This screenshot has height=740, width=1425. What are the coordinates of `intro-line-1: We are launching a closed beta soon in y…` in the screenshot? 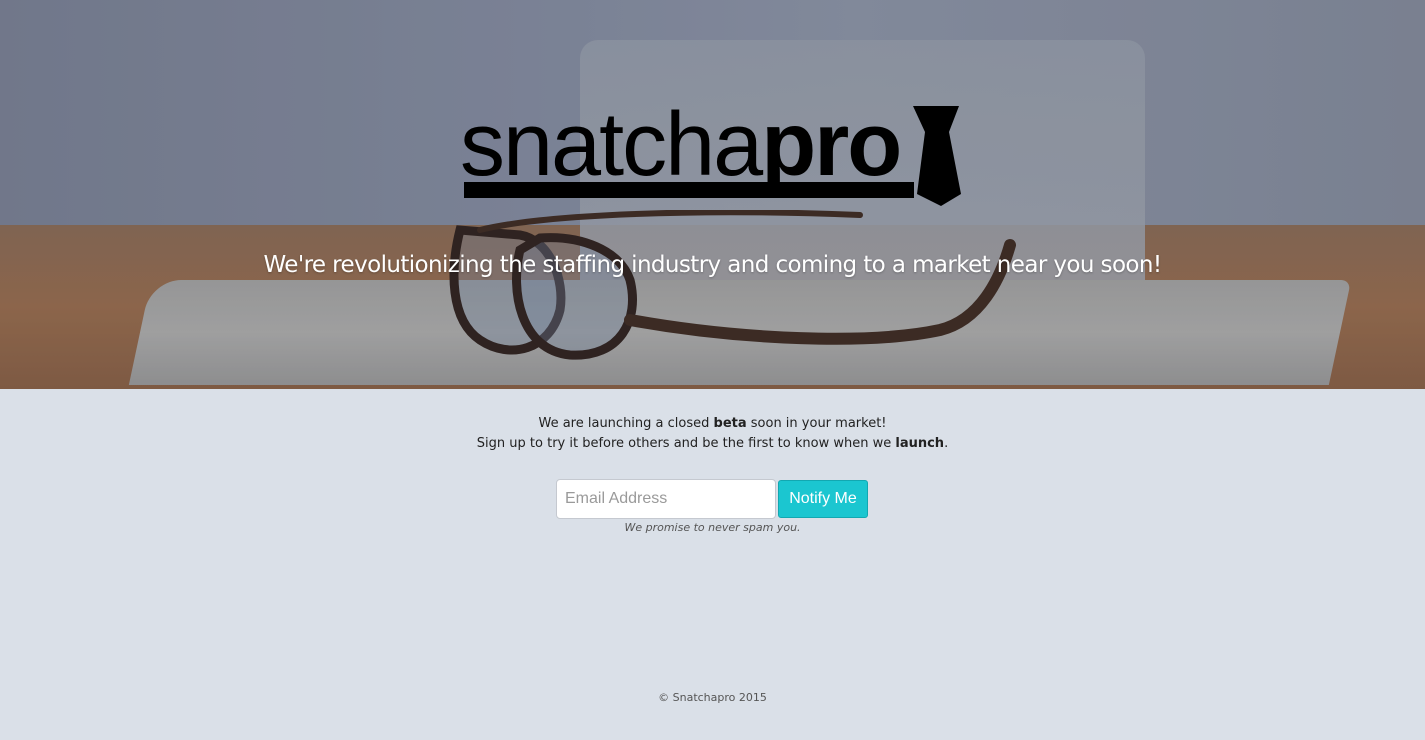 It's located at (712, 424).